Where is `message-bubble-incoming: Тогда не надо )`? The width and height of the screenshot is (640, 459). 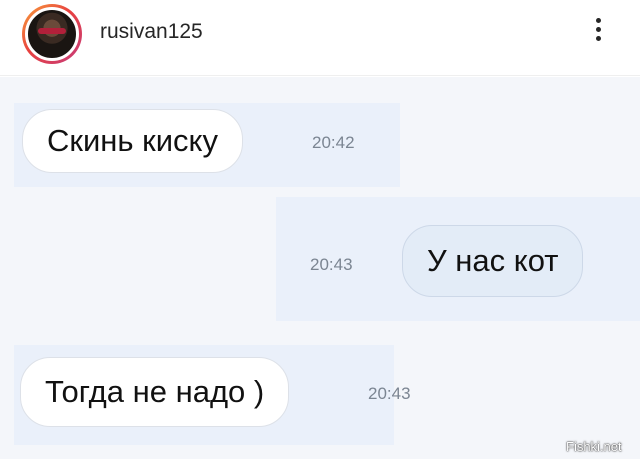
message-bubble-incoming: Тогда не надо ) is located at coordinates (155, 392).